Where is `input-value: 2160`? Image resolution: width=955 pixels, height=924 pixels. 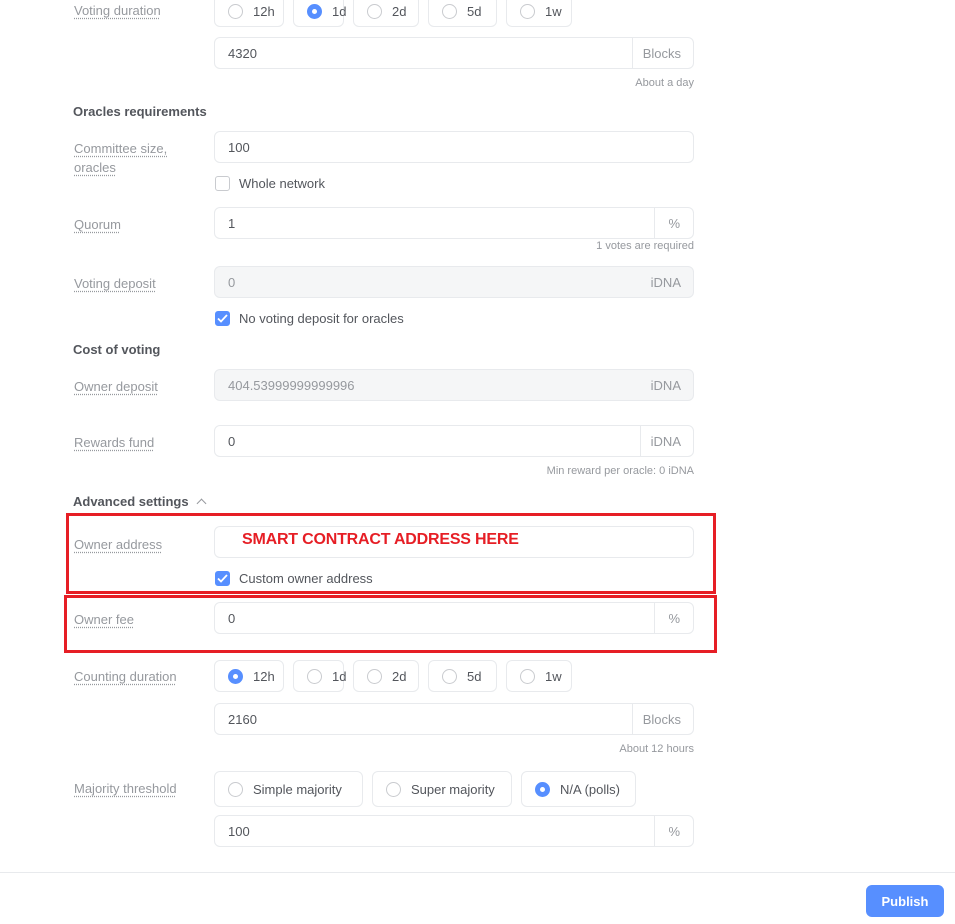
input-value: 2160 is located at coordinates (242, 719).